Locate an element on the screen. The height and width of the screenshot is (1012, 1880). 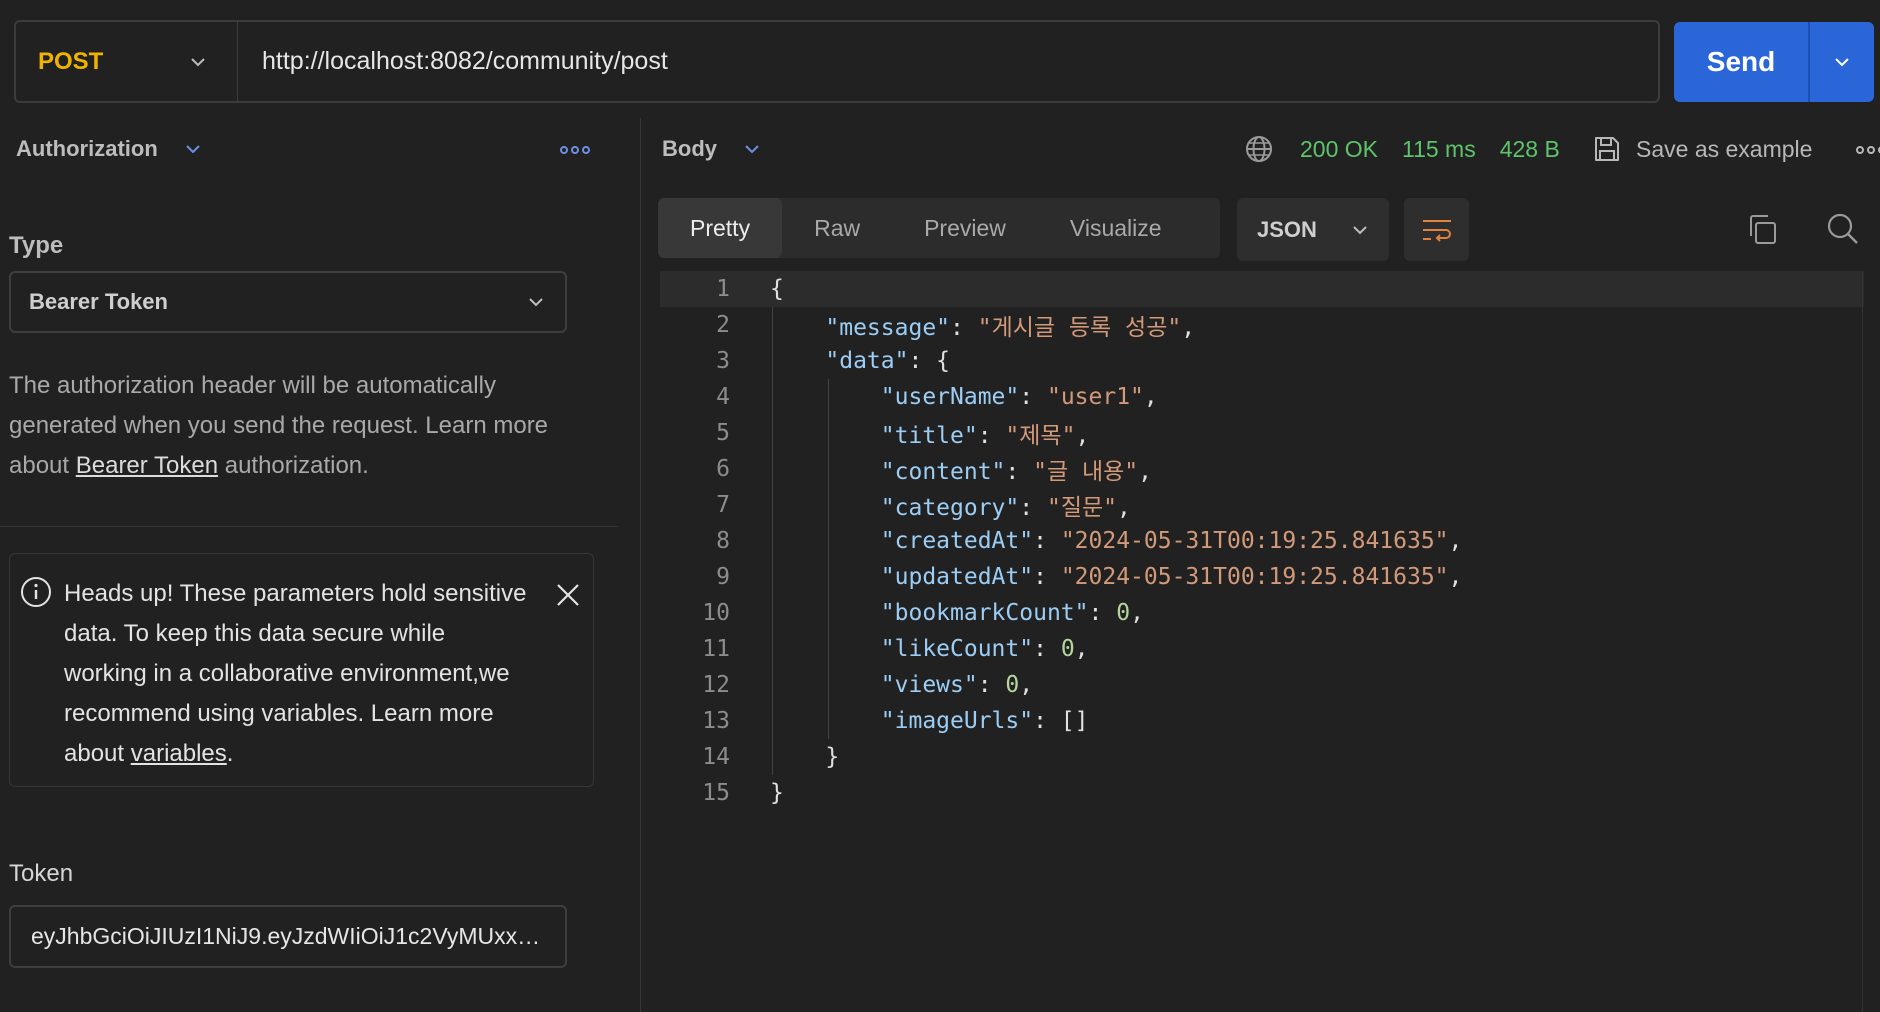
code-text: "data": { is located at coordinates (888, 361).